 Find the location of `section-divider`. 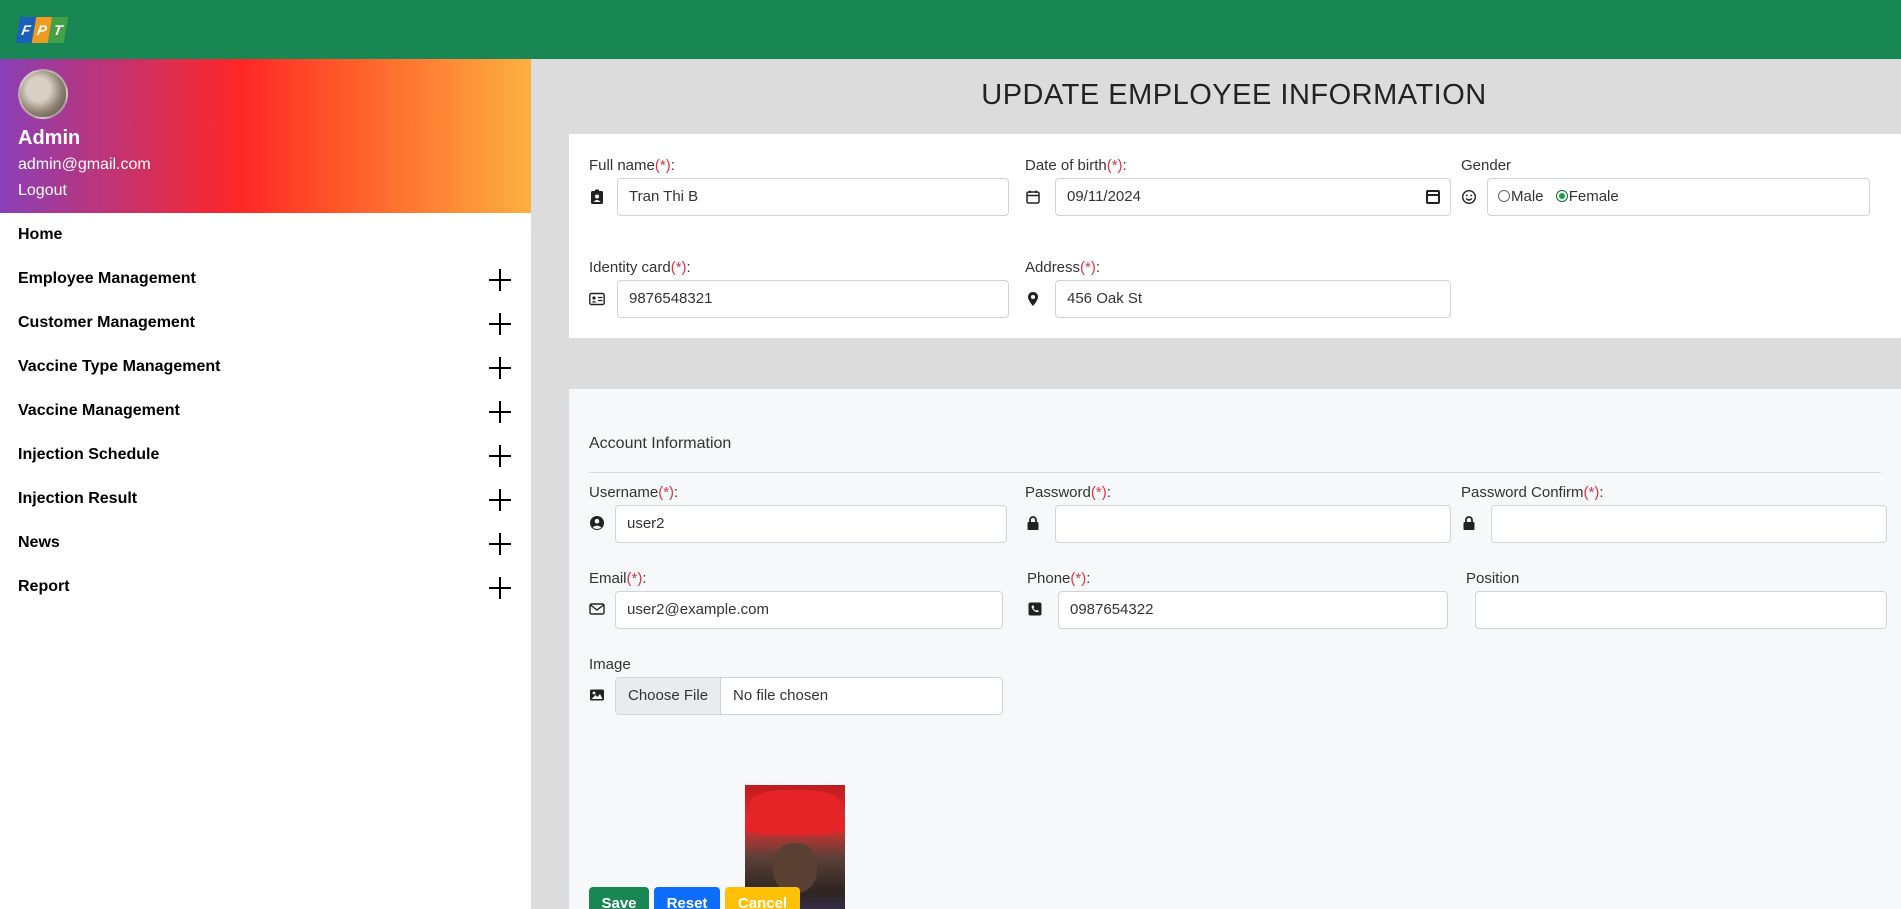

section-divider is located at coordinates (1235, 472).